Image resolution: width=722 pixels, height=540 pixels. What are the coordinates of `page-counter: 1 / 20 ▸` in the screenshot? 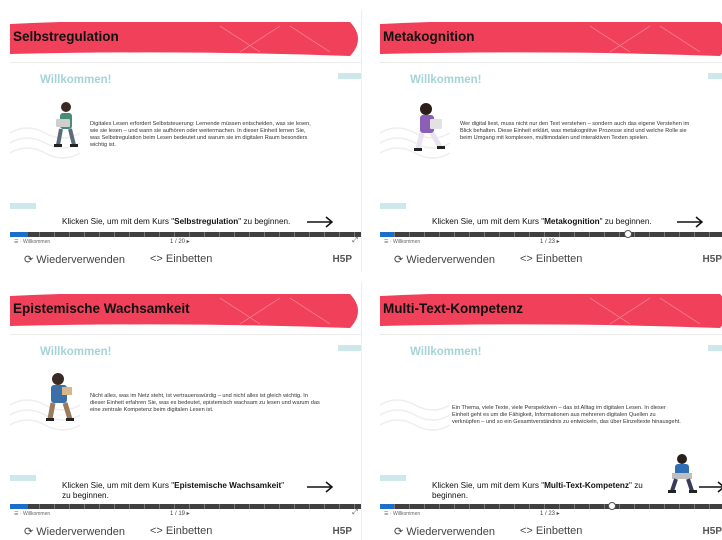 It's located at (180, 242).